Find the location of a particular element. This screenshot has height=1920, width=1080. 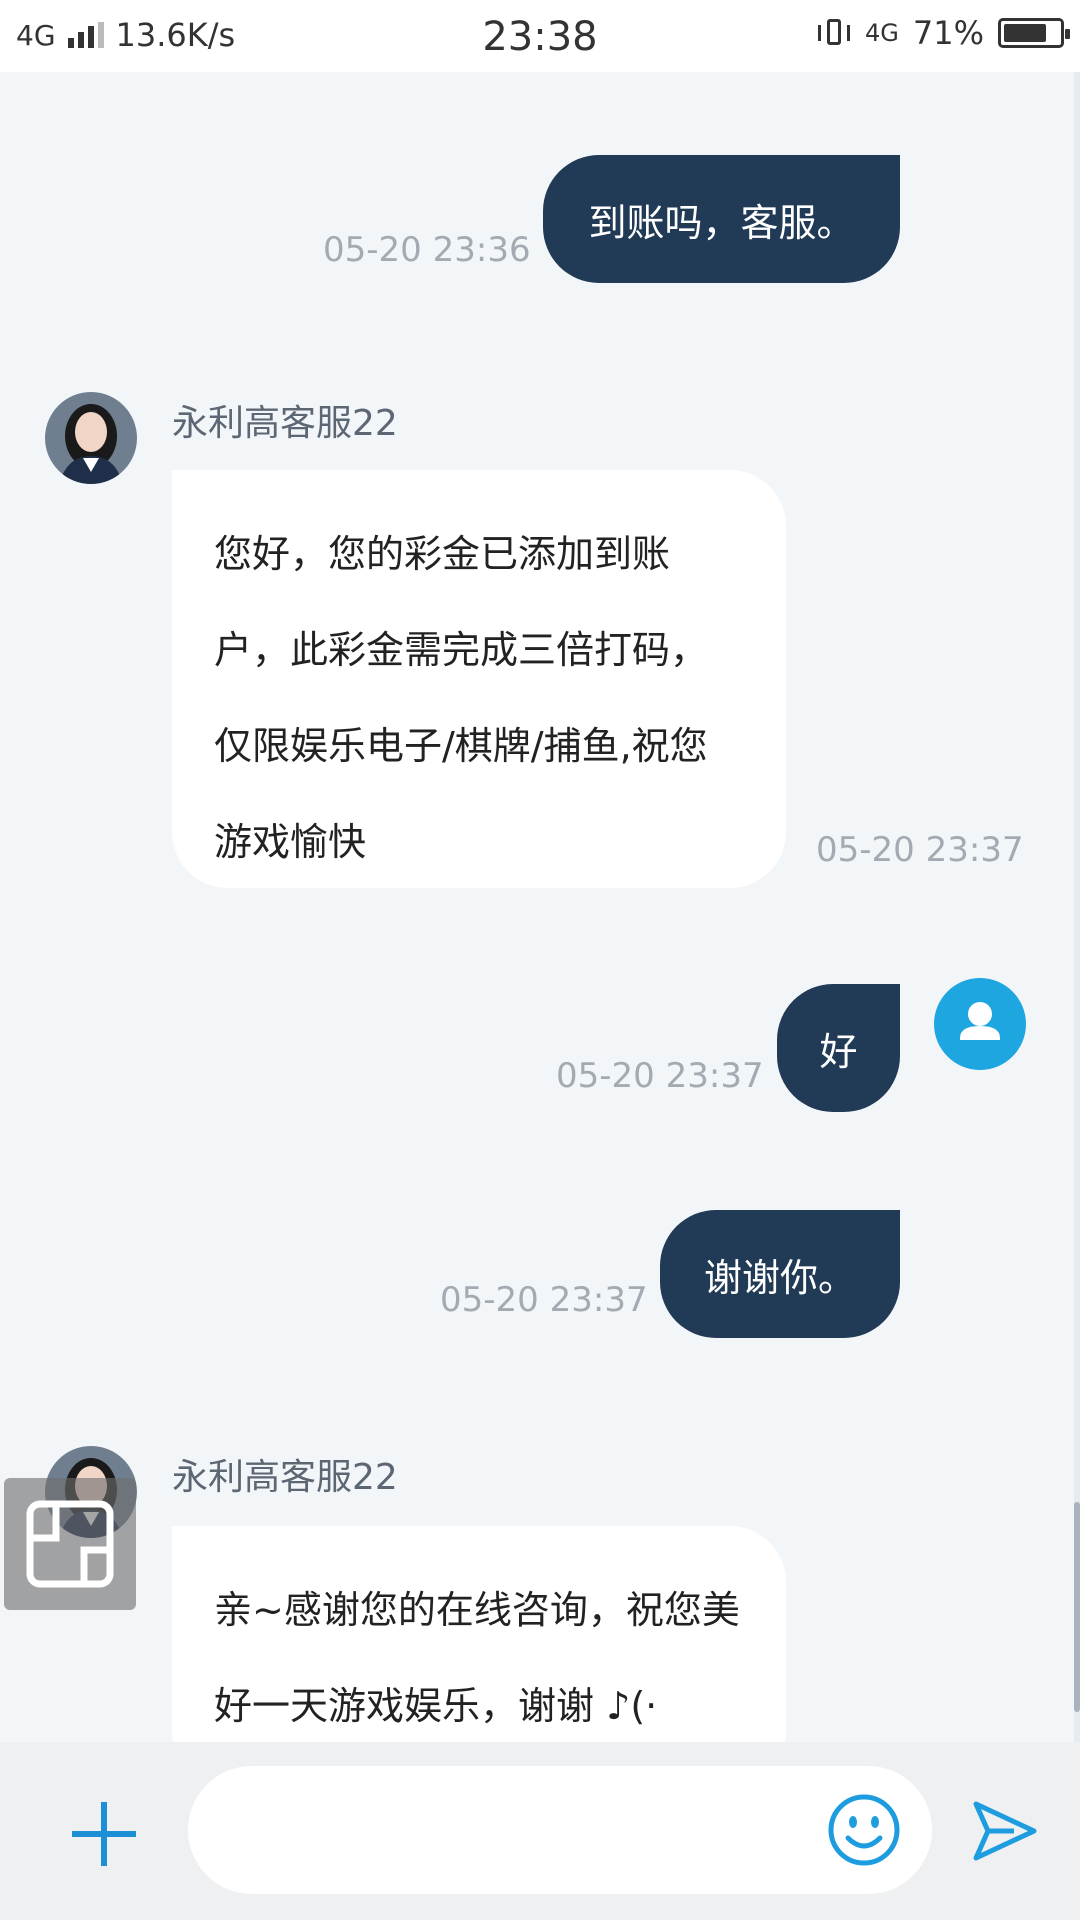

network-type-2: 4G is located at coordinates (882, 33).